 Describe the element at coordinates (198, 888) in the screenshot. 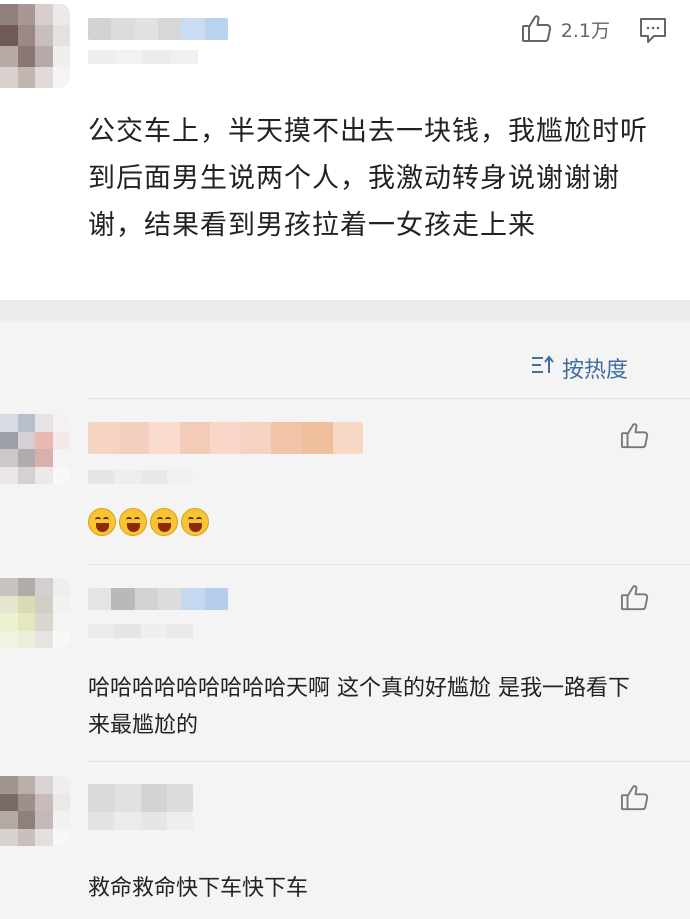

I see `comment-text: 救命救命快下车快下车` at that location.